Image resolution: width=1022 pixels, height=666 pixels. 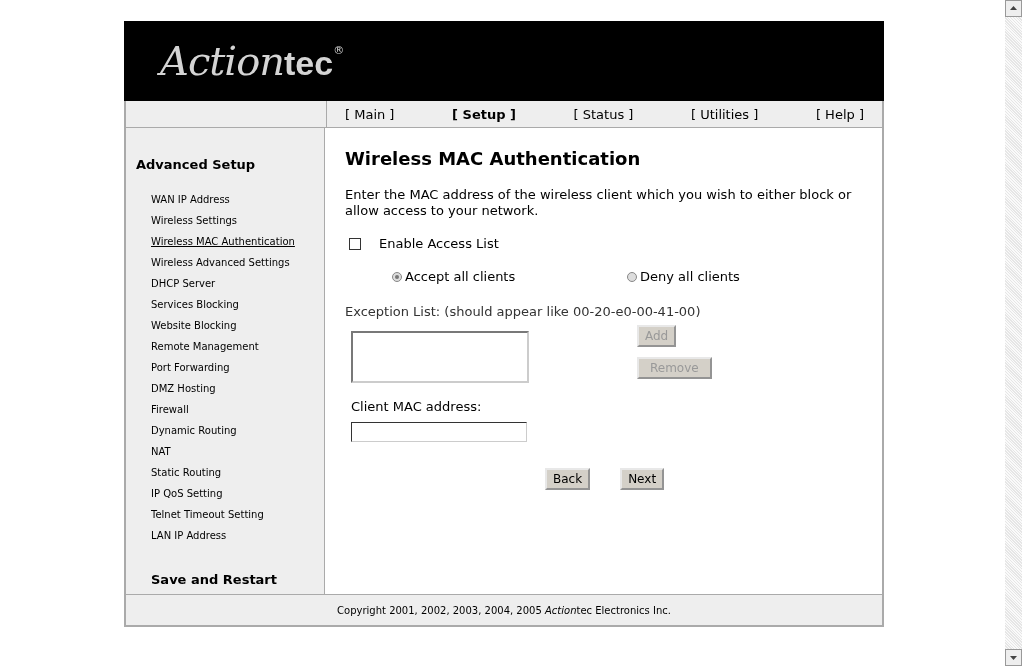 What do you see at coordinates (196, 164) in the screenshot?
I see `sidebar-heading: Advanced Setup` at bounding box center [196, 164].